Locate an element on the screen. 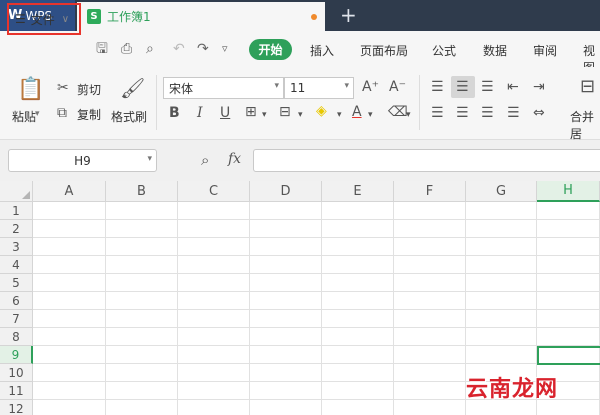 The width and height of the screenshot is (600, 415). spreadsheet-icon: S is located at coordinates (94, 16).